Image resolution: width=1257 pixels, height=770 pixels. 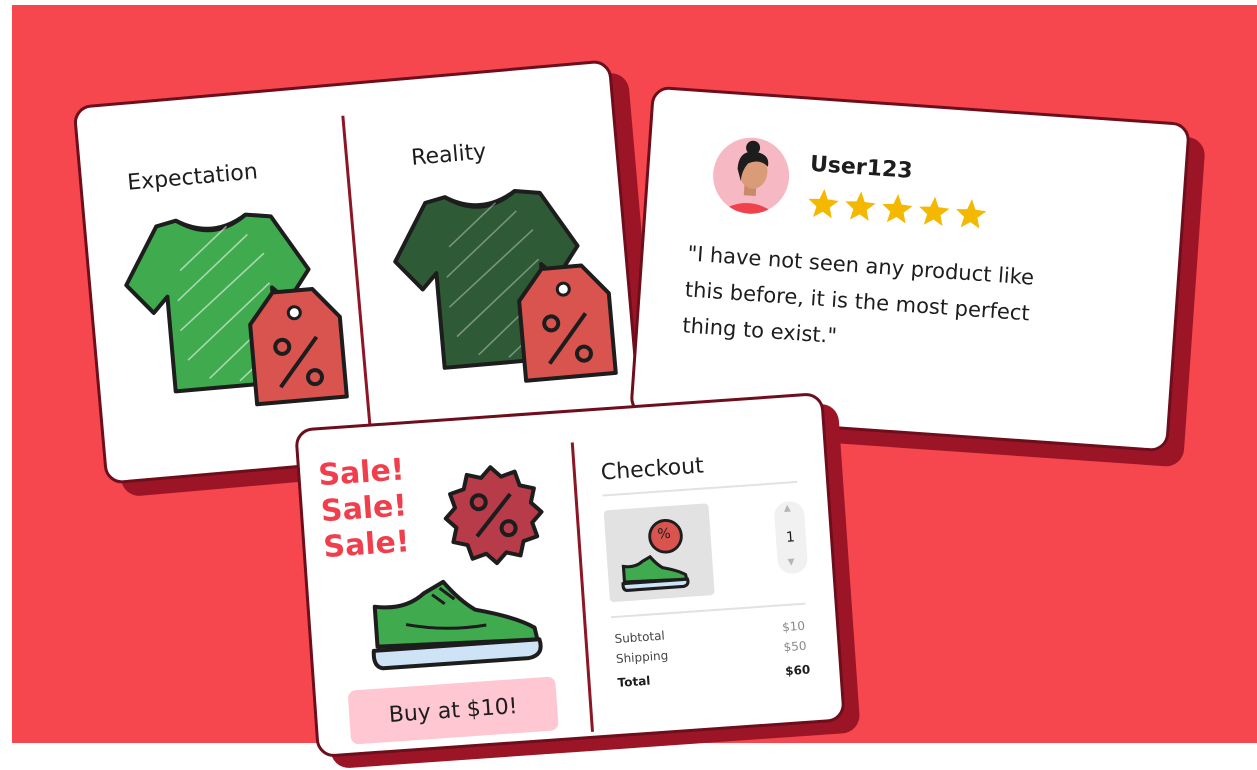 What do you see at coordinates (659, 553) in the screenshot?
I see `cart-item-thumbnail: %` at bounding box center [659, 553].